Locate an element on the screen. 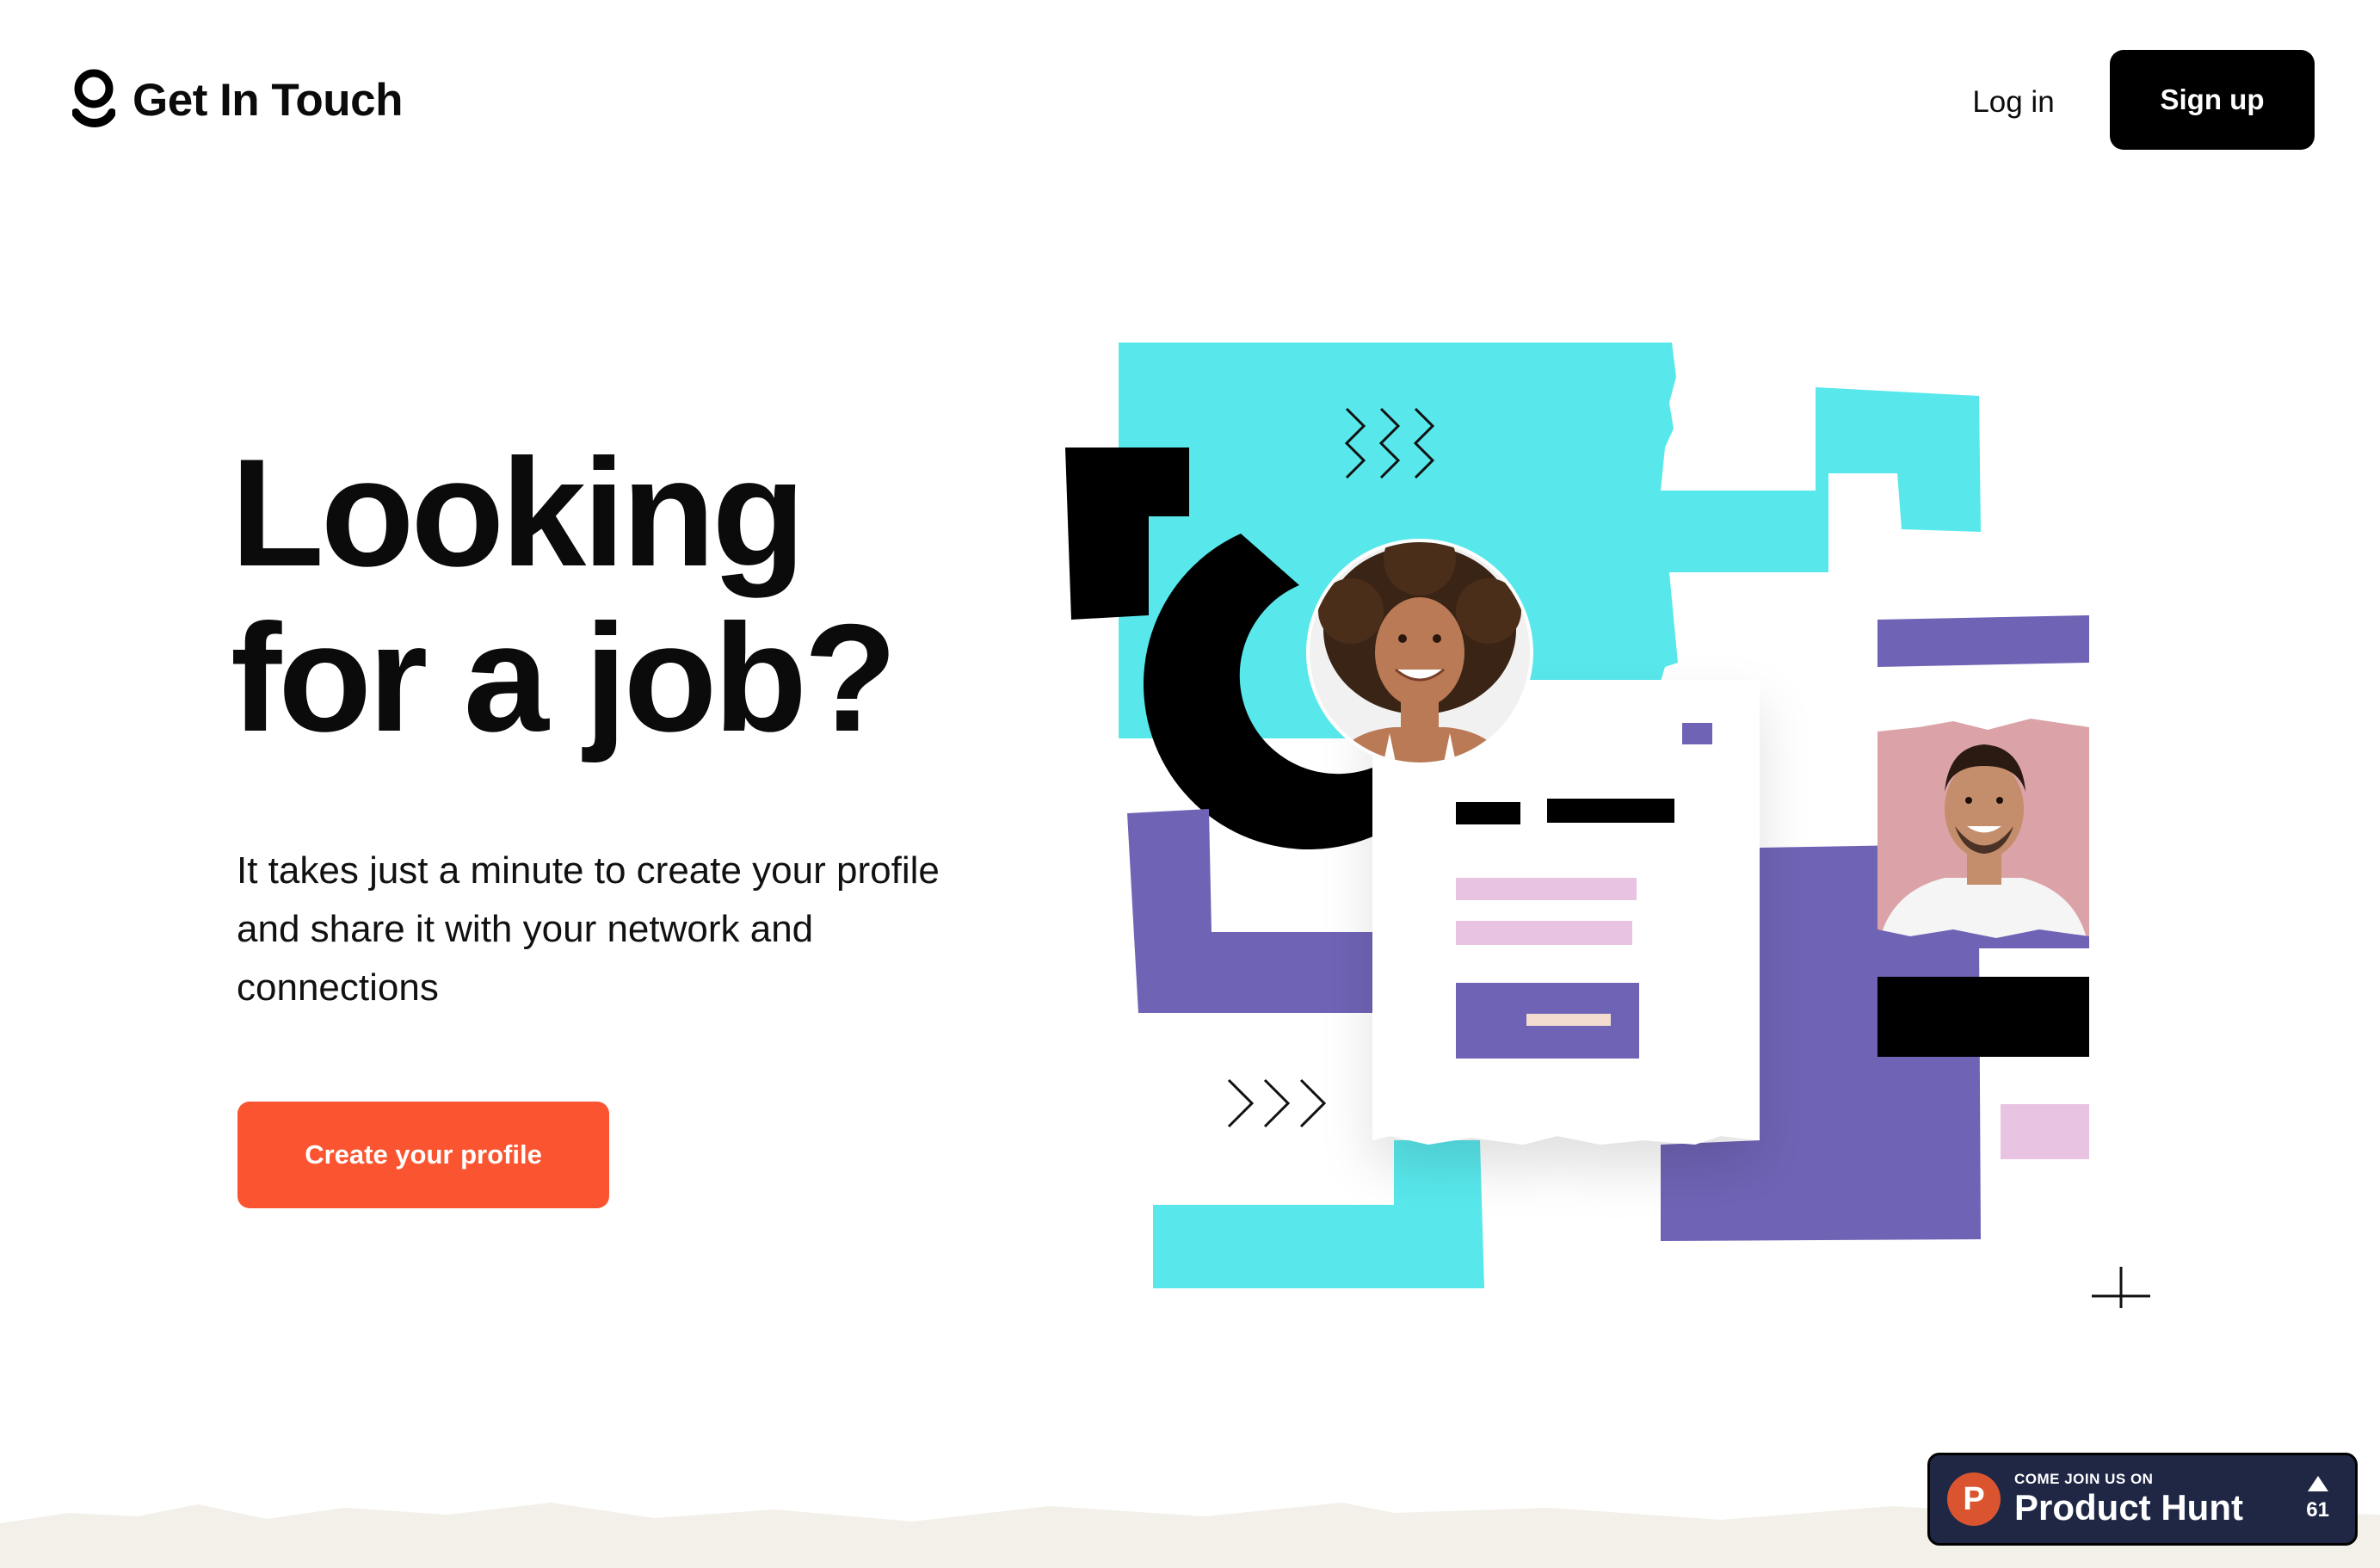 The image size is (2380, 1568). upvote-count: 61 is located at coordinates (2317, 1510).